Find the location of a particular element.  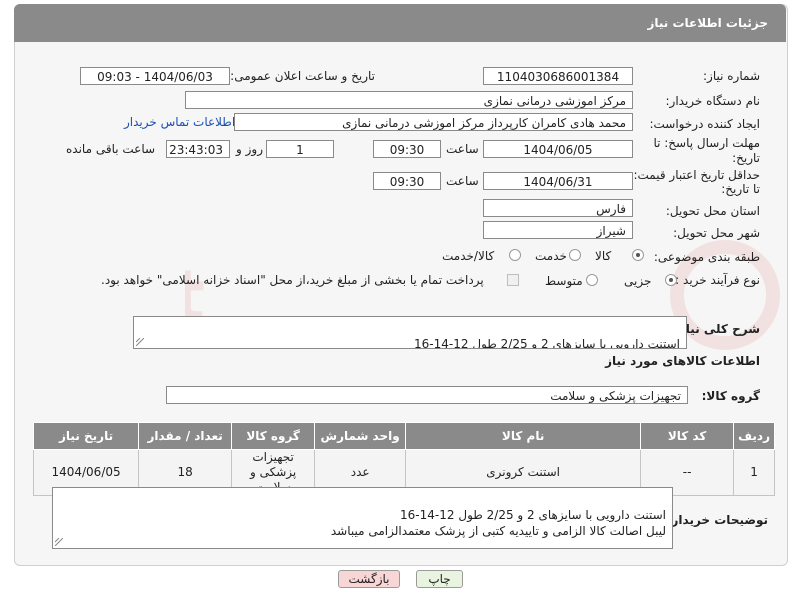

category-label: طبقه بندی موضوعی: is located at coordinates (706, 257).